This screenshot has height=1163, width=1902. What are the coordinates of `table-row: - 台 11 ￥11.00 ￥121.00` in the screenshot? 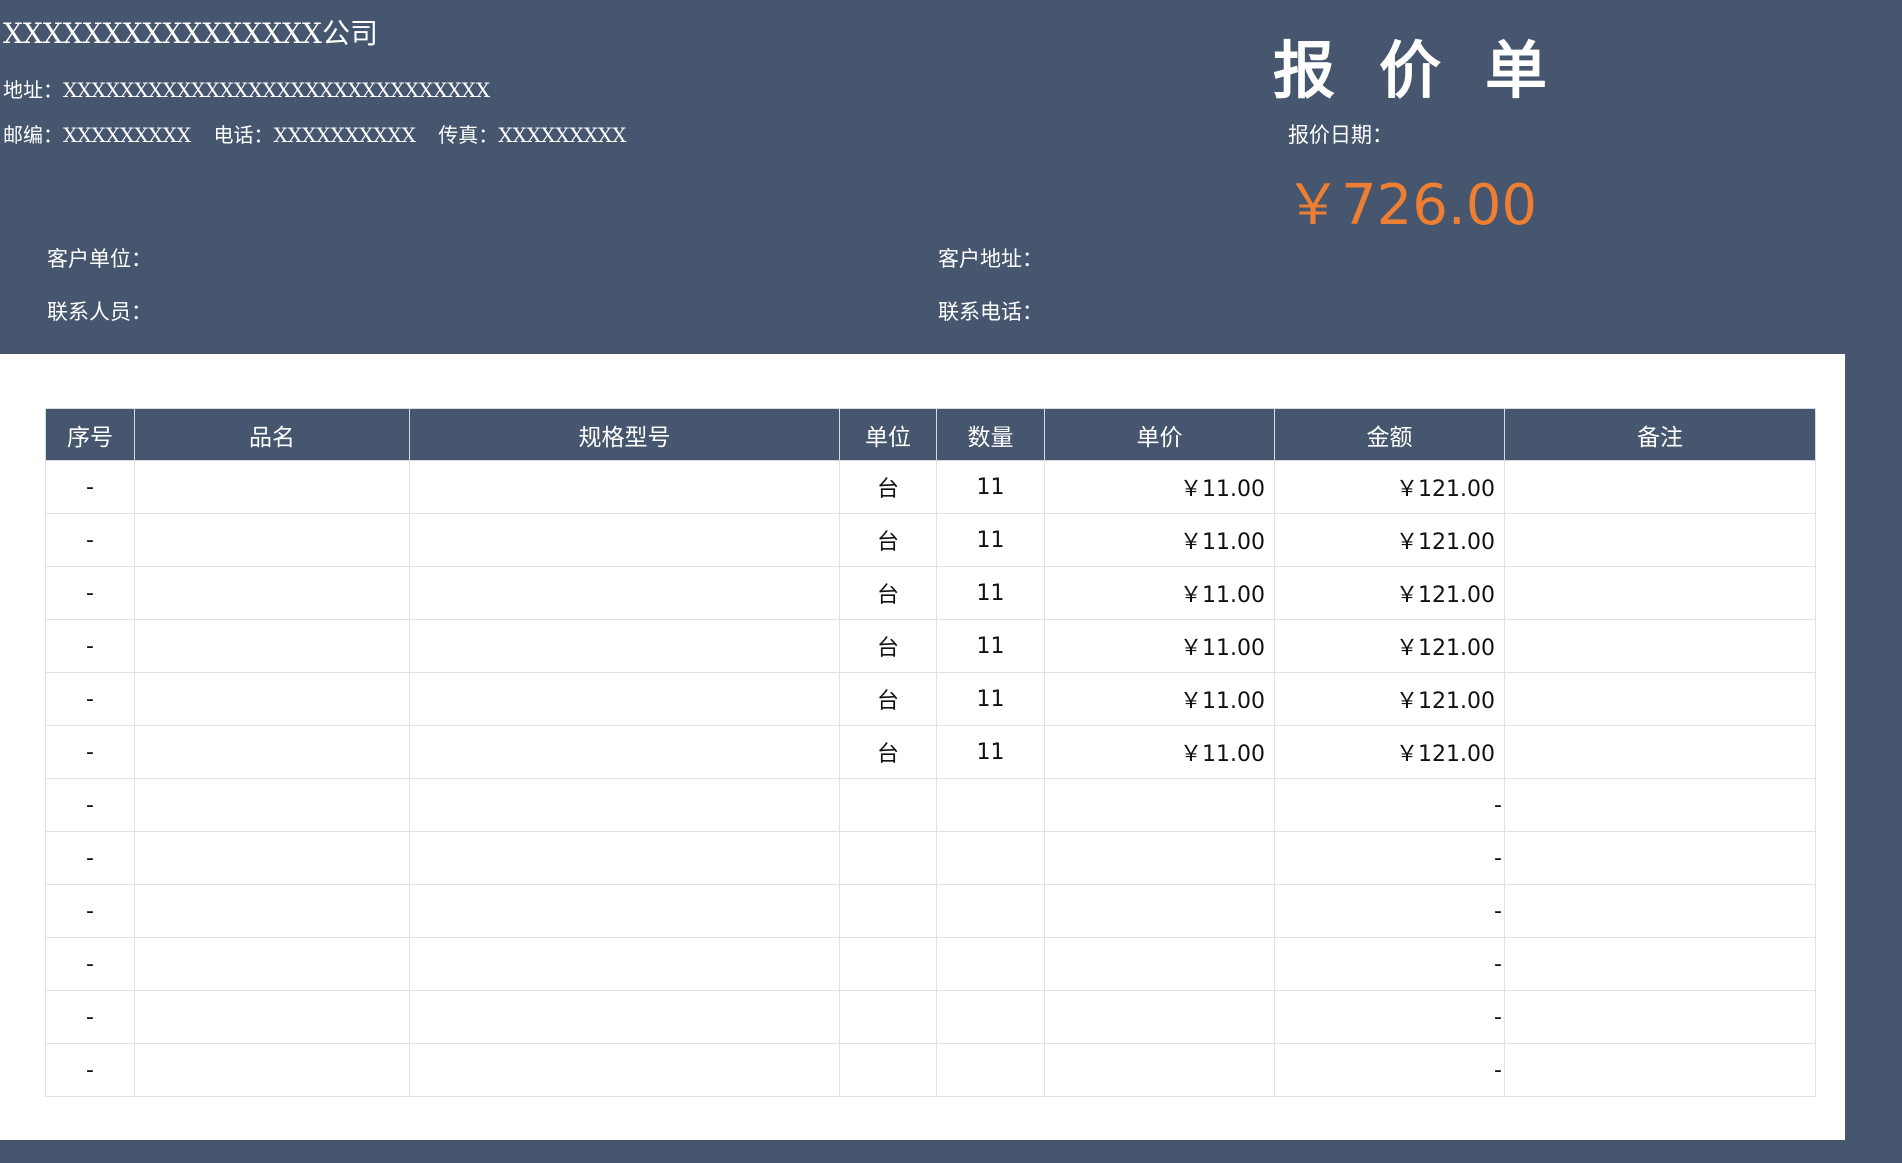 It's located at (930, 752).